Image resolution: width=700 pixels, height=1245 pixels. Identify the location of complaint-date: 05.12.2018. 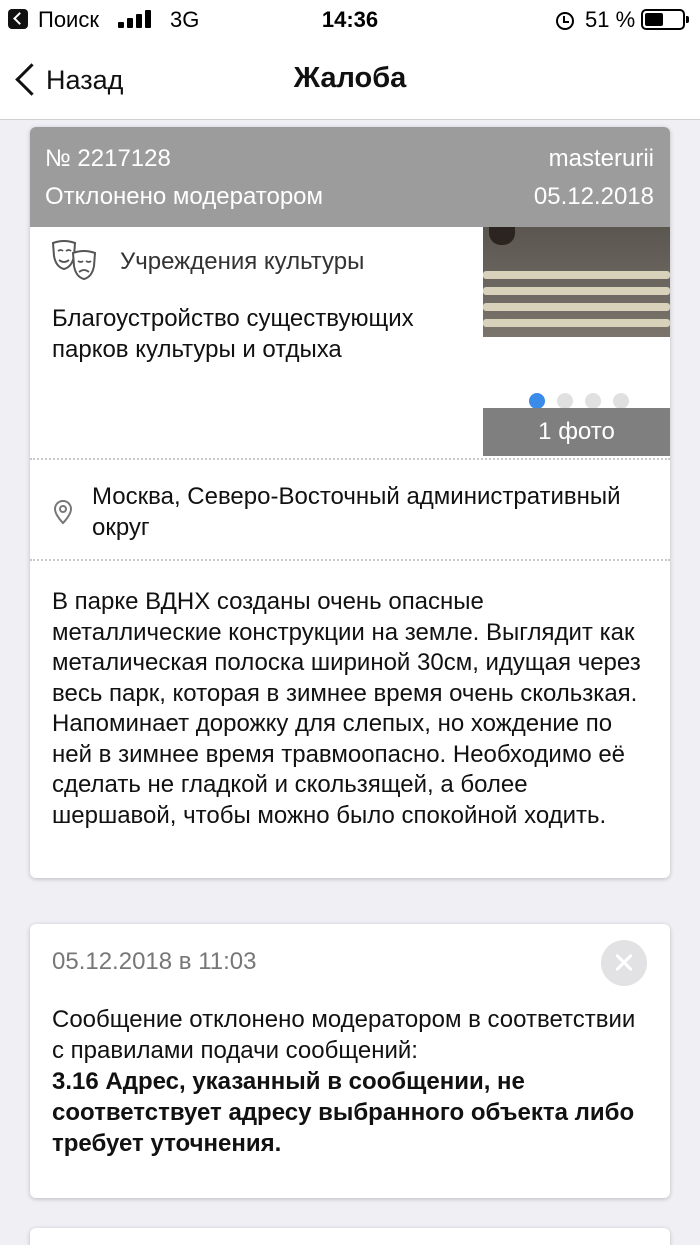
(593, 196).